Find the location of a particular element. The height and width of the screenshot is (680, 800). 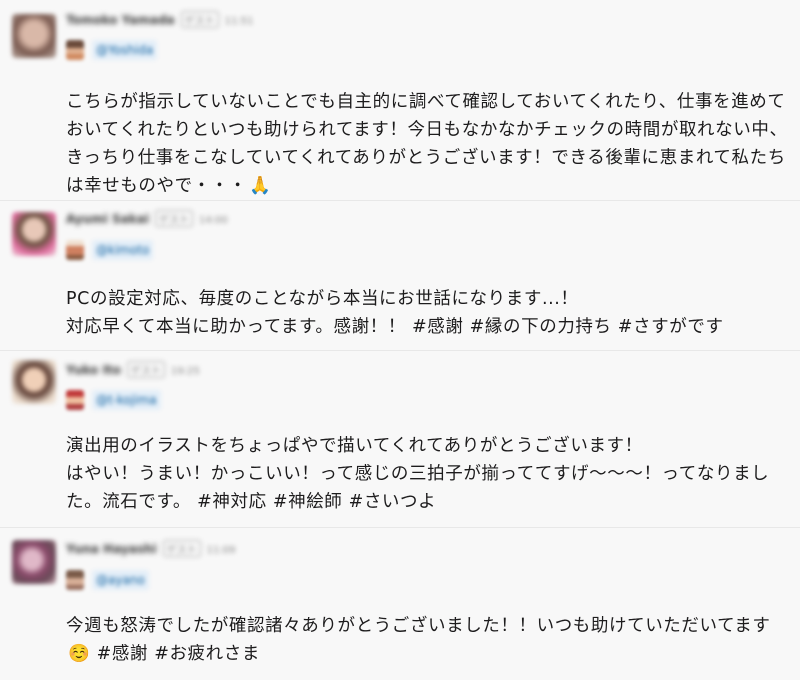

author-name: Ayumi Sakai is located at coordinates (107, 219).